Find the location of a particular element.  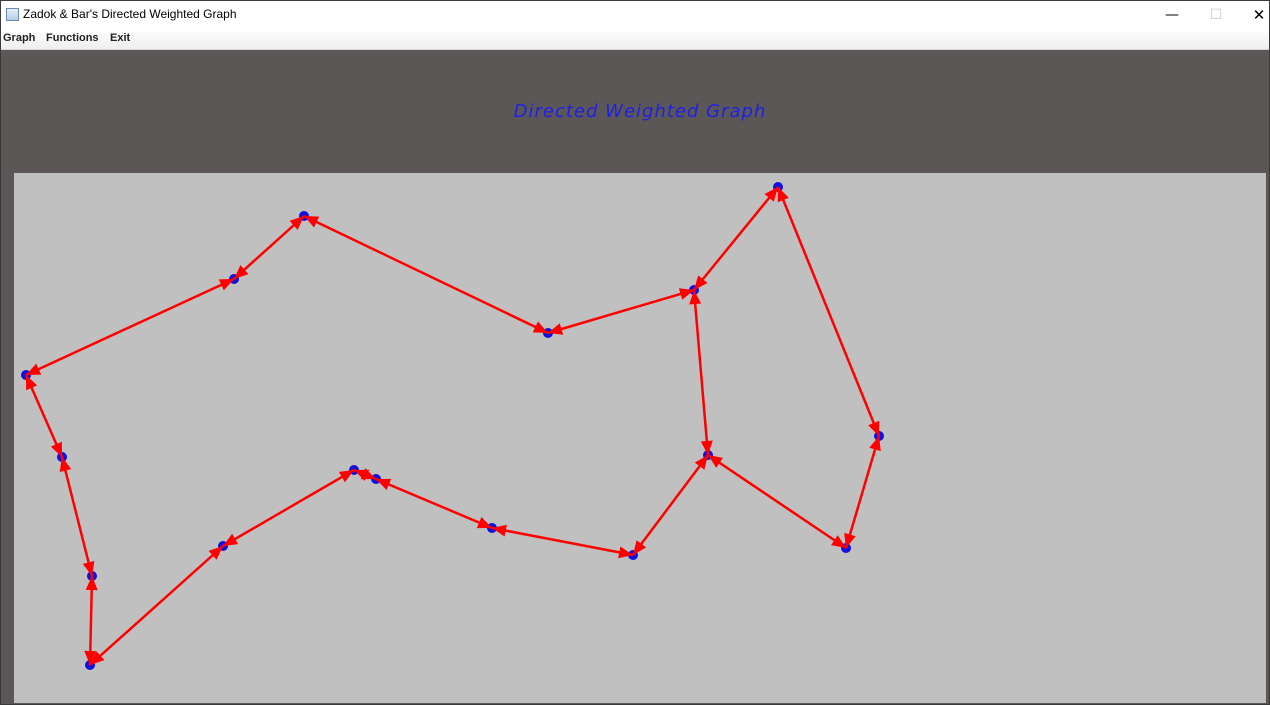

edge-arrowhead-n1-n7-start is located at coordinates (783, 195).